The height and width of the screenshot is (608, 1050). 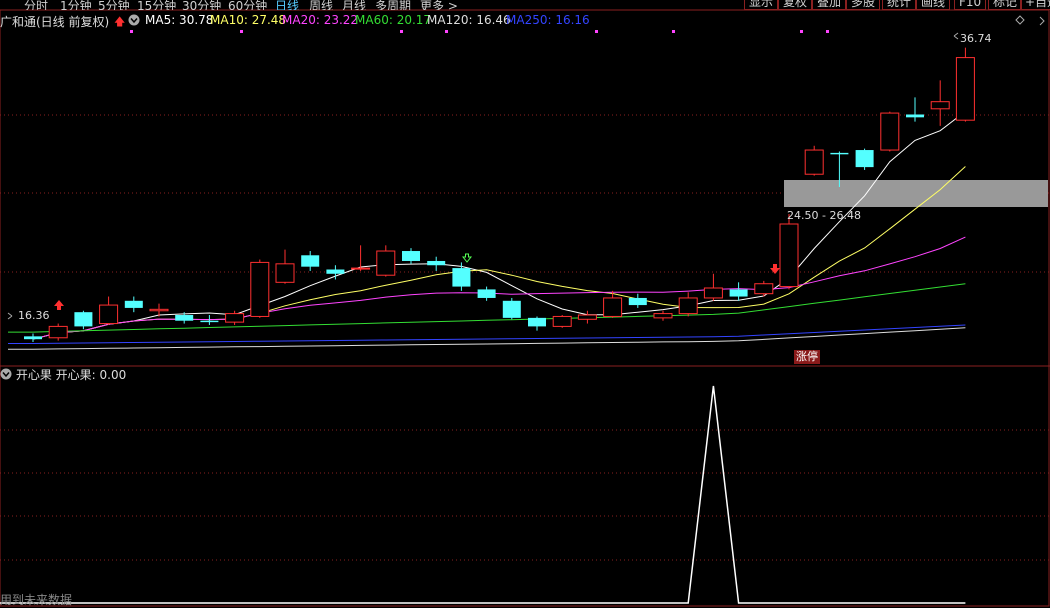 I want to click on ma250-label: MA250: 16.16, so click(x=548, y=20).